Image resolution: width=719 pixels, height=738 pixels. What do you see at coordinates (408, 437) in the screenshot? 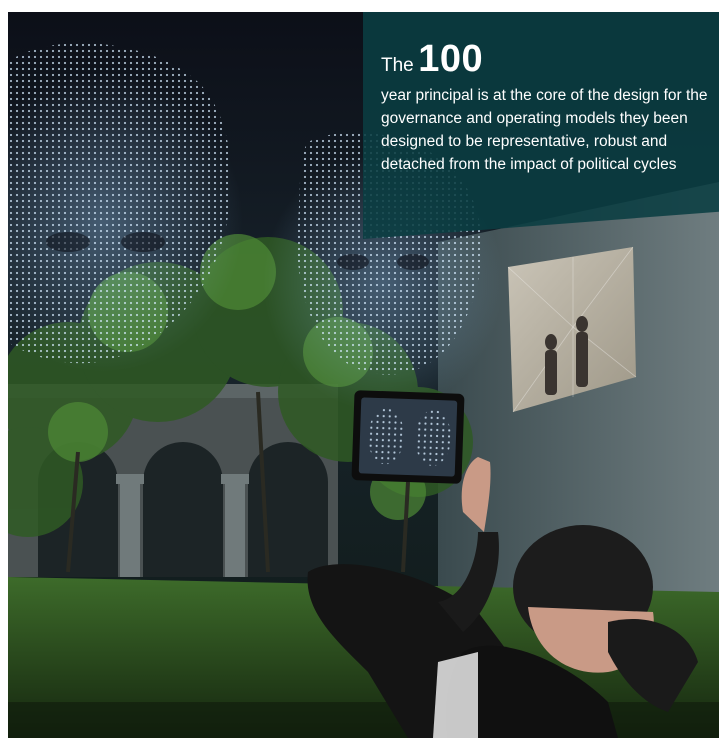
I see `held-tablet` at bounding box center [408, 437].